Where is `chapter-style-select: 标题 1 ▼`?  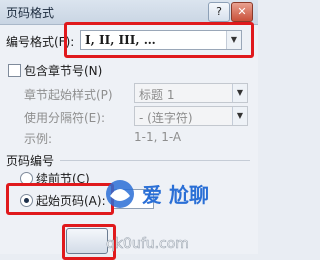 chapter-style-select: 标题 1 ▼ is located at coordinates (191, 93).